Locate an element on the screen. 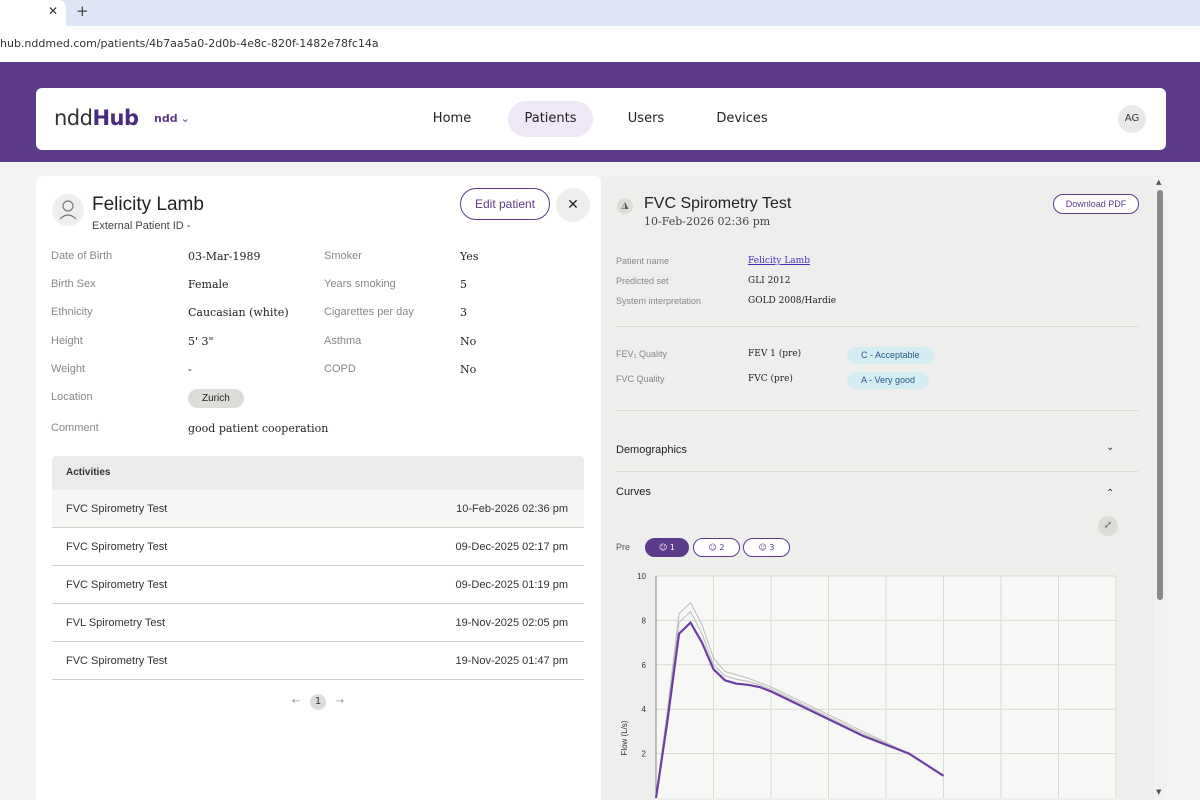 This screenshot has width=1200, height=800. new-tab-icon: + is located at coordinates (82, 11).